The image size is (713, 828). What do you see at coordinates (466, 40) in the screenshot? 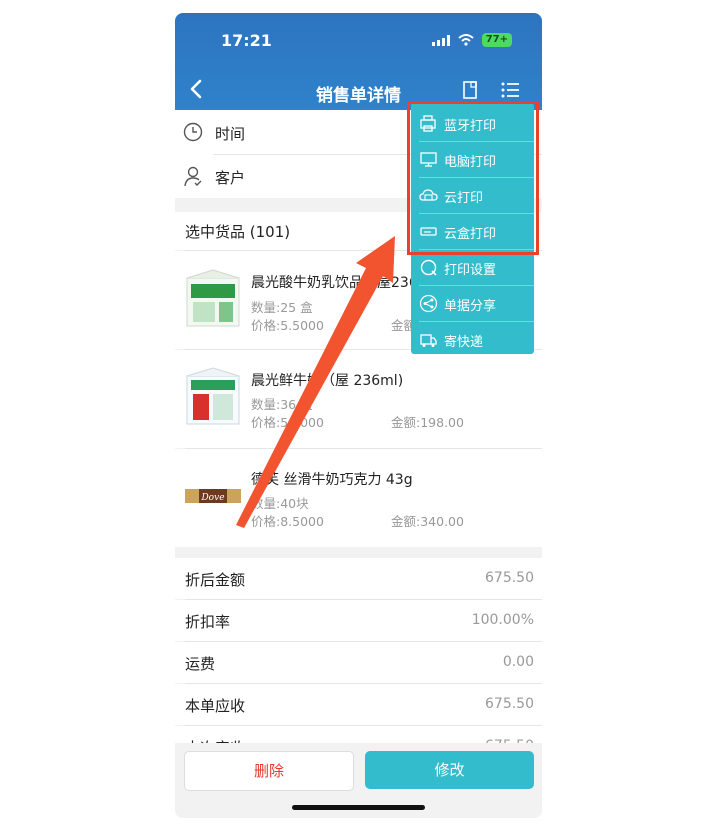
I see `wifi-icon` at bounding box center [466, 40].